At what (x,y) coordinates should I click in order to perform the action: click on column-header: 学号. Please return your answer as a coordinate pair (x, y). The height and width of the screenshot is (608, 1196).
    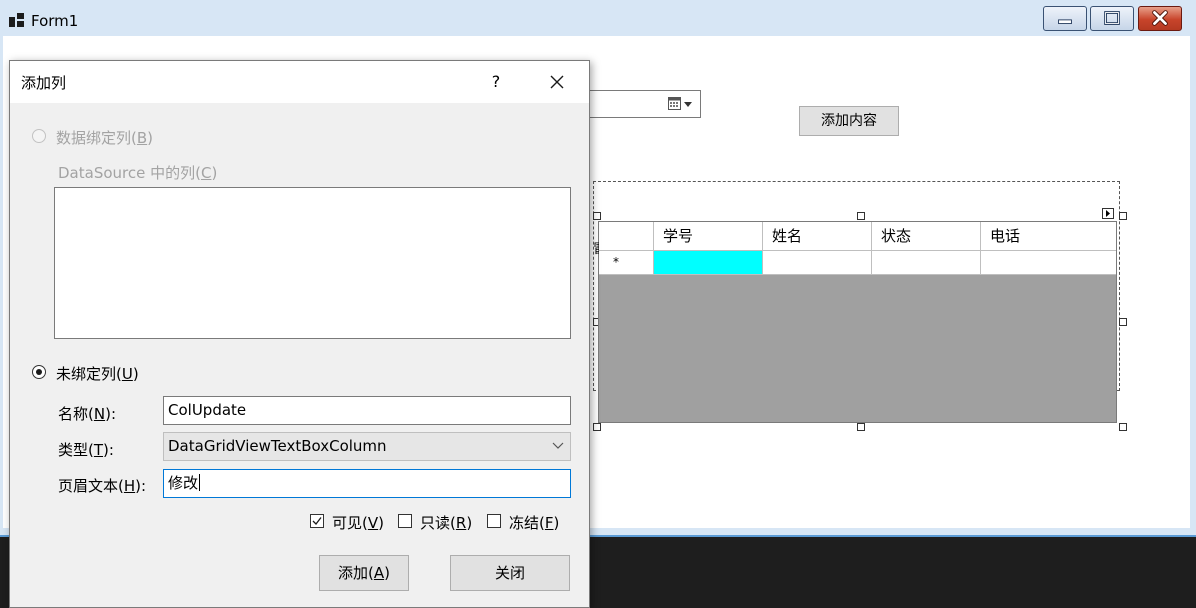
    Looking at the image, I should click on (708, 236).